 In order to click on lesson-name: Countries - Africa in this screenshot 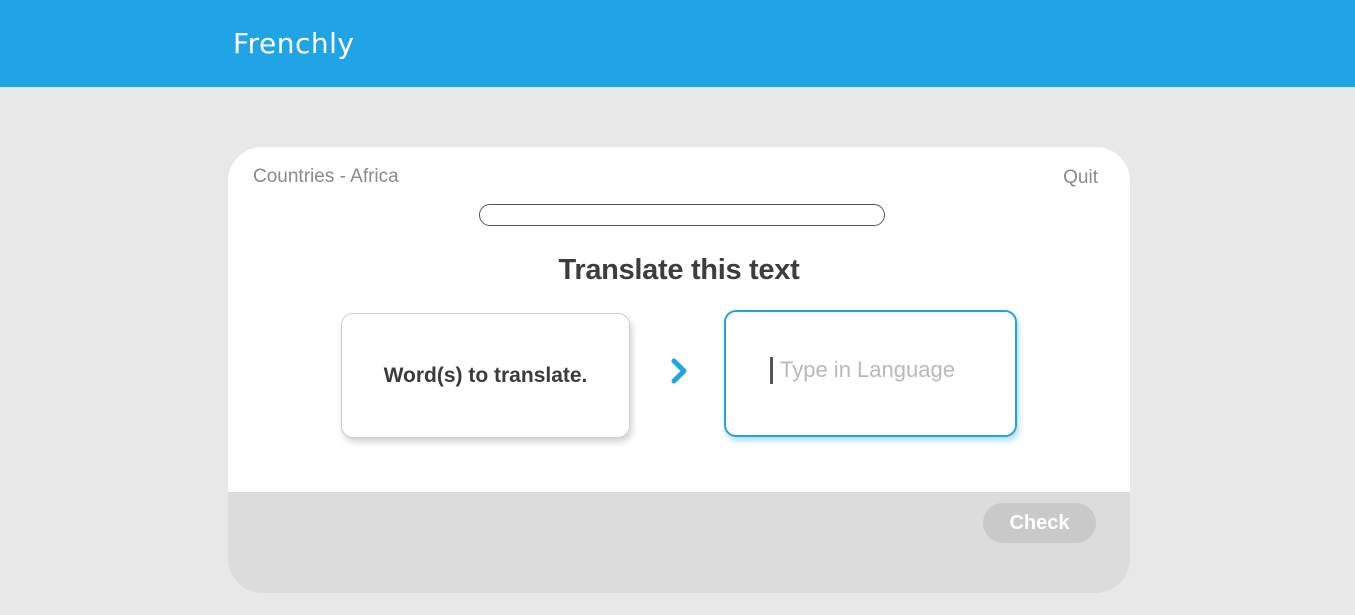, I will do `click(326, 176)`.